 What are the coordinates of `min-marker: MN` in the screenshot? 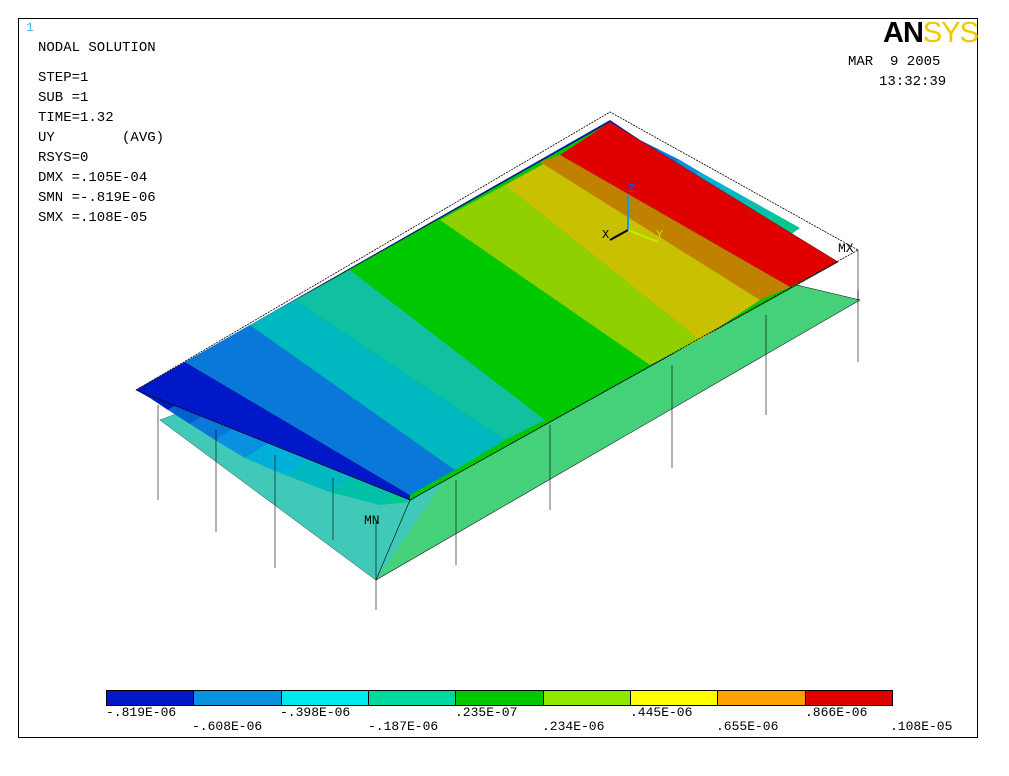 It's located at (372, 520).